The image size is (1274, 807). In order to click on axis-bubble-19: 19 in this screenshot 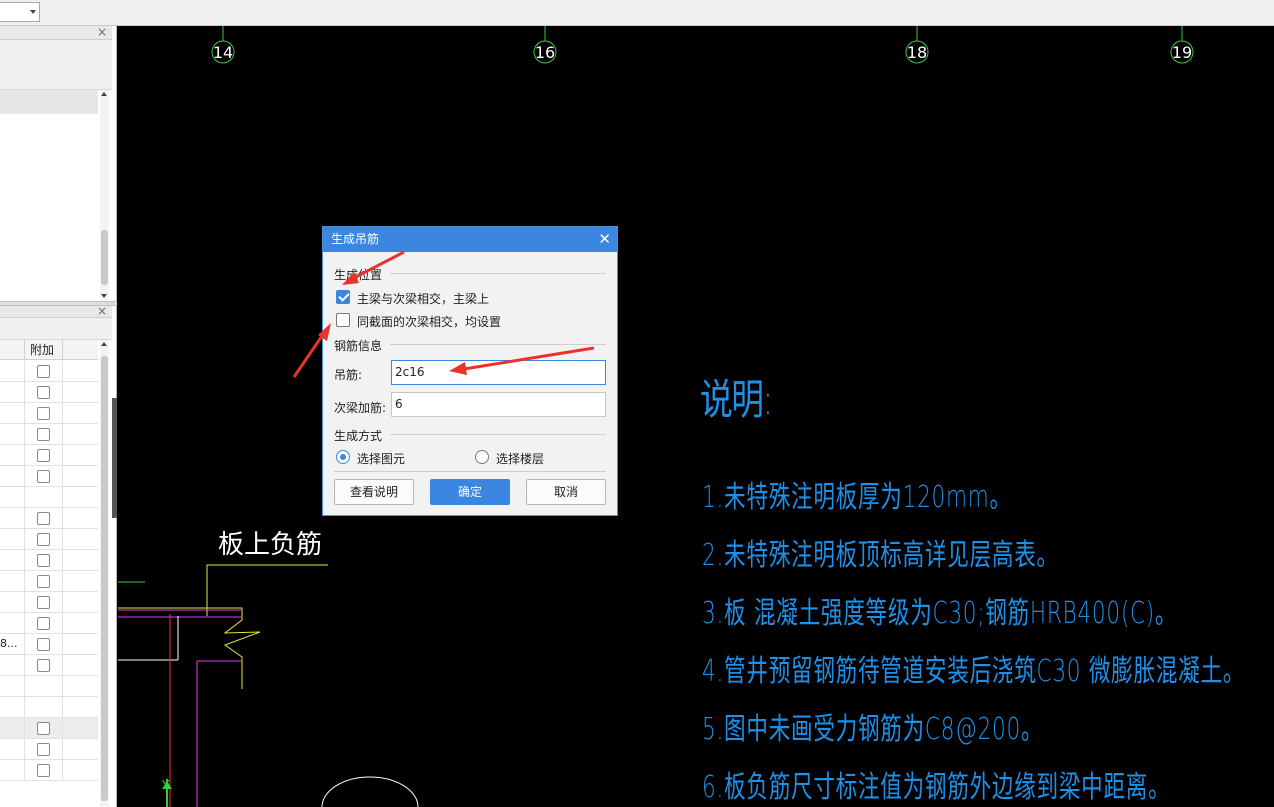, I will do `click(1182, 45)`.